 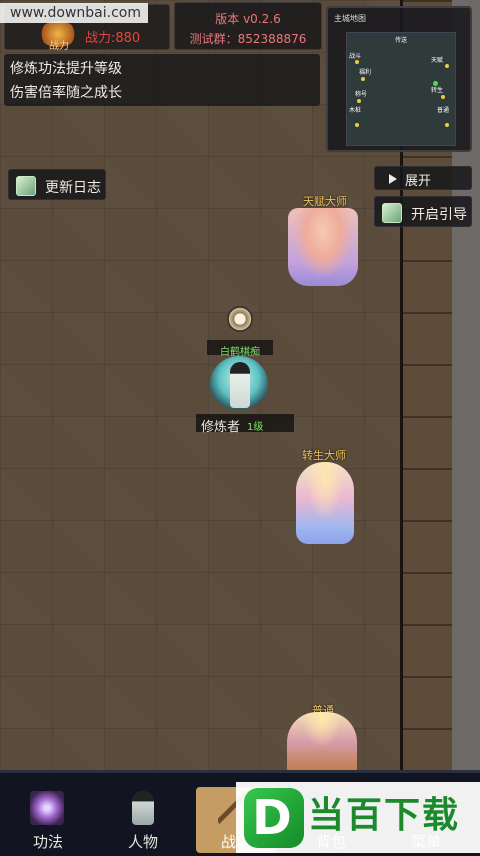 I want to click on downbai-logo-watermark: D 当百下载, so click(x=358, y=817).